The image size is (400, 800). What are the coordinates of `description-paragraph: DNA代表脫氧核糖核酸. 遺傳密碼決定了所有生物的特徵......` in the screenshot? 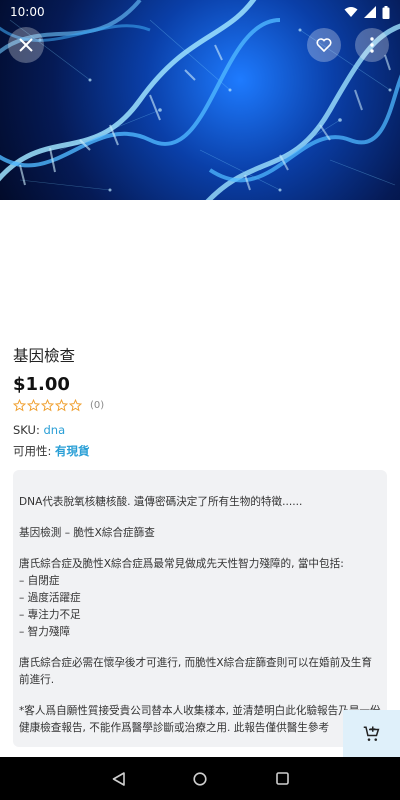 It's located at (161, 502).